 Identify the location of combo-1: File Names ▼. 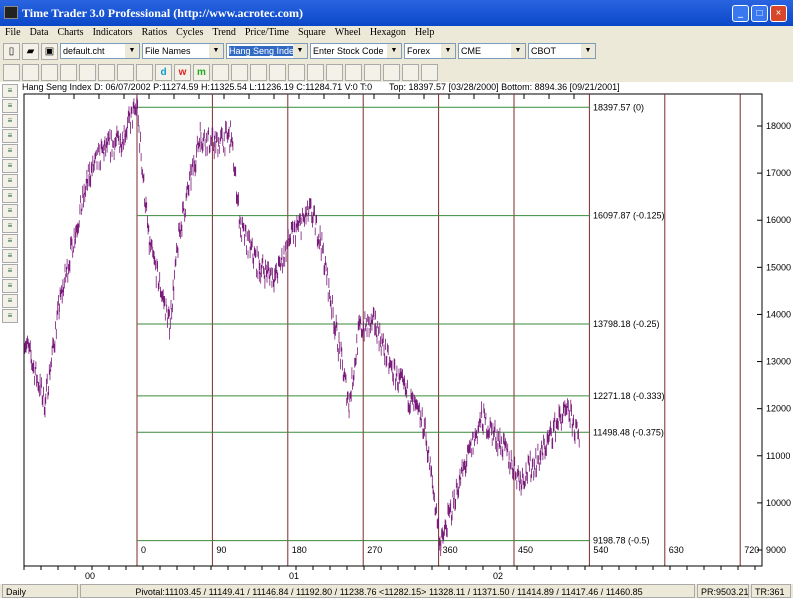
(183, 51).